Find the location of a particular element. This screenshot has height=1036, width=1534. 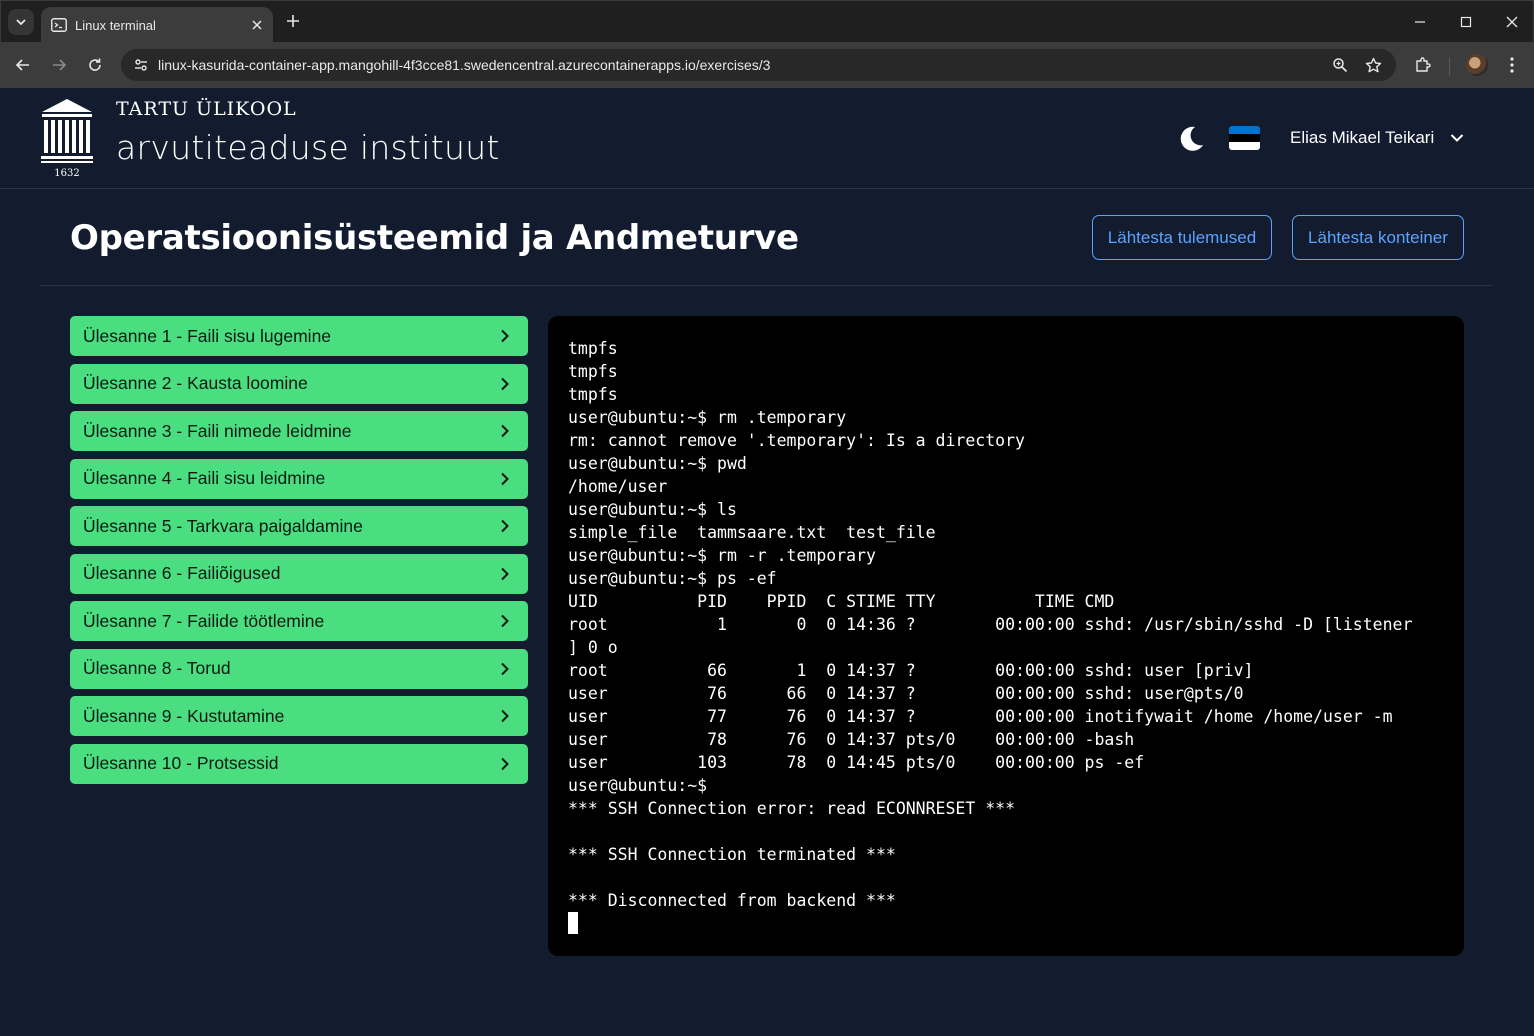

reset-container-button: Lähtesta konteiner is located at coordinates (1378, 237).